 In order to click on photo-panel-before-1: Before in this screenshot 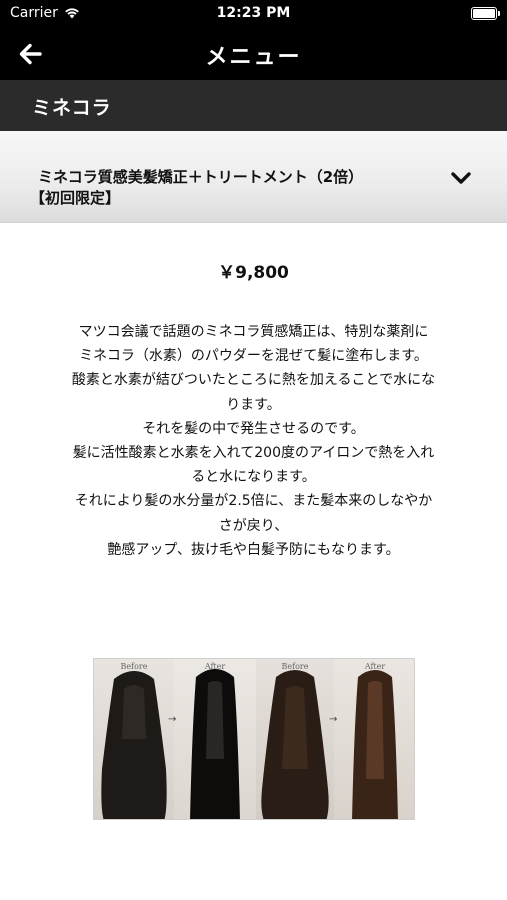, I will do `click(134, 739)`.